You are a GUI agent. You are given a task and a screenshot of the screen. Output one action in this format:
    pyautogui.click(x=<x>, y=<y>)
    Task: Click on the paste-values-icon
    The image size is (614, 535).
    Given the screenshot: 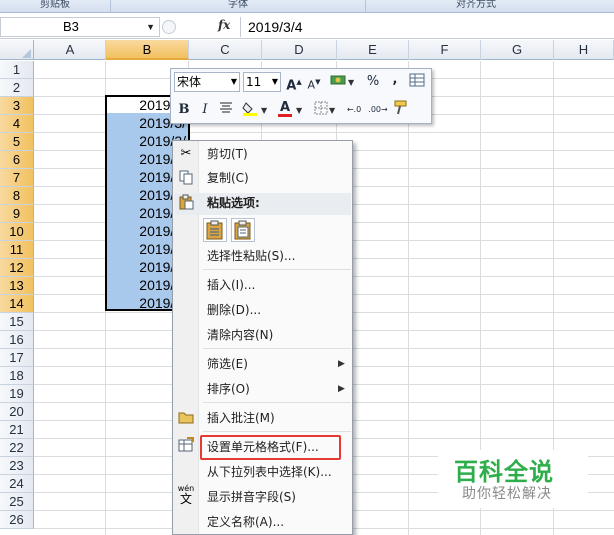 What is the action you would take?
    pyautogui.click(x=243, y=230)
    